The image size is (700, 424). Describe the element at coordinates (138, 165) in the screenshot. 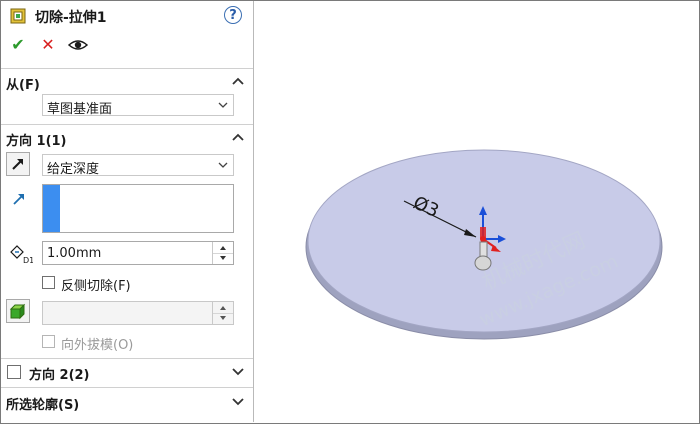

I see `end-condition-select: 给定深度` at that location.